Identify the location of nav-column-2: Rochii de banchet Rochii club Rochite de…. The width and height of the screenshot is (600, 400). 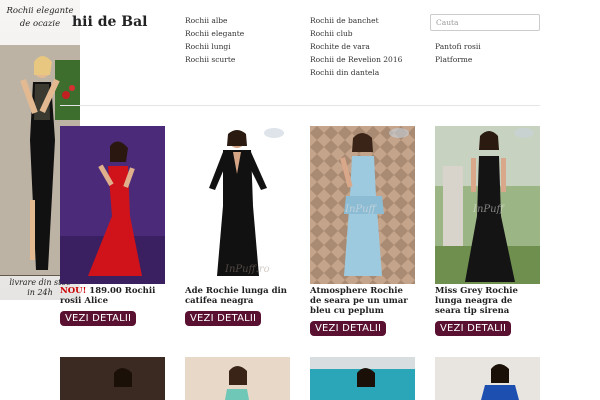
(356, 46).